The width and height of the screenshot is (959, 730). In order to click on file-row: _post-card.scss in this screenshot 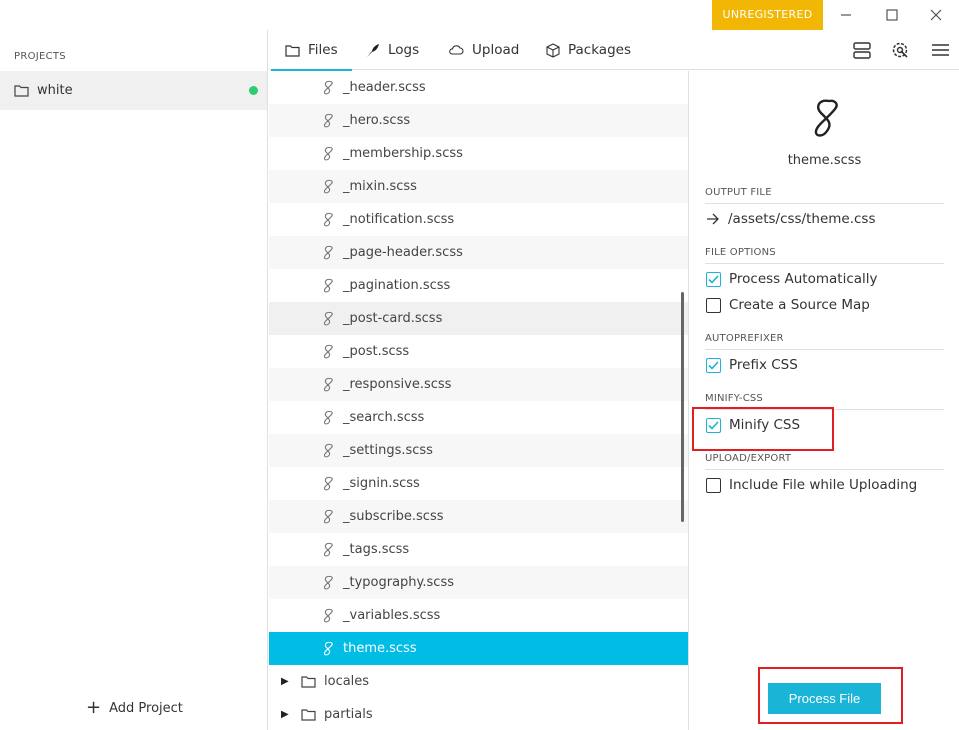, I will do `click(478, 318)`.